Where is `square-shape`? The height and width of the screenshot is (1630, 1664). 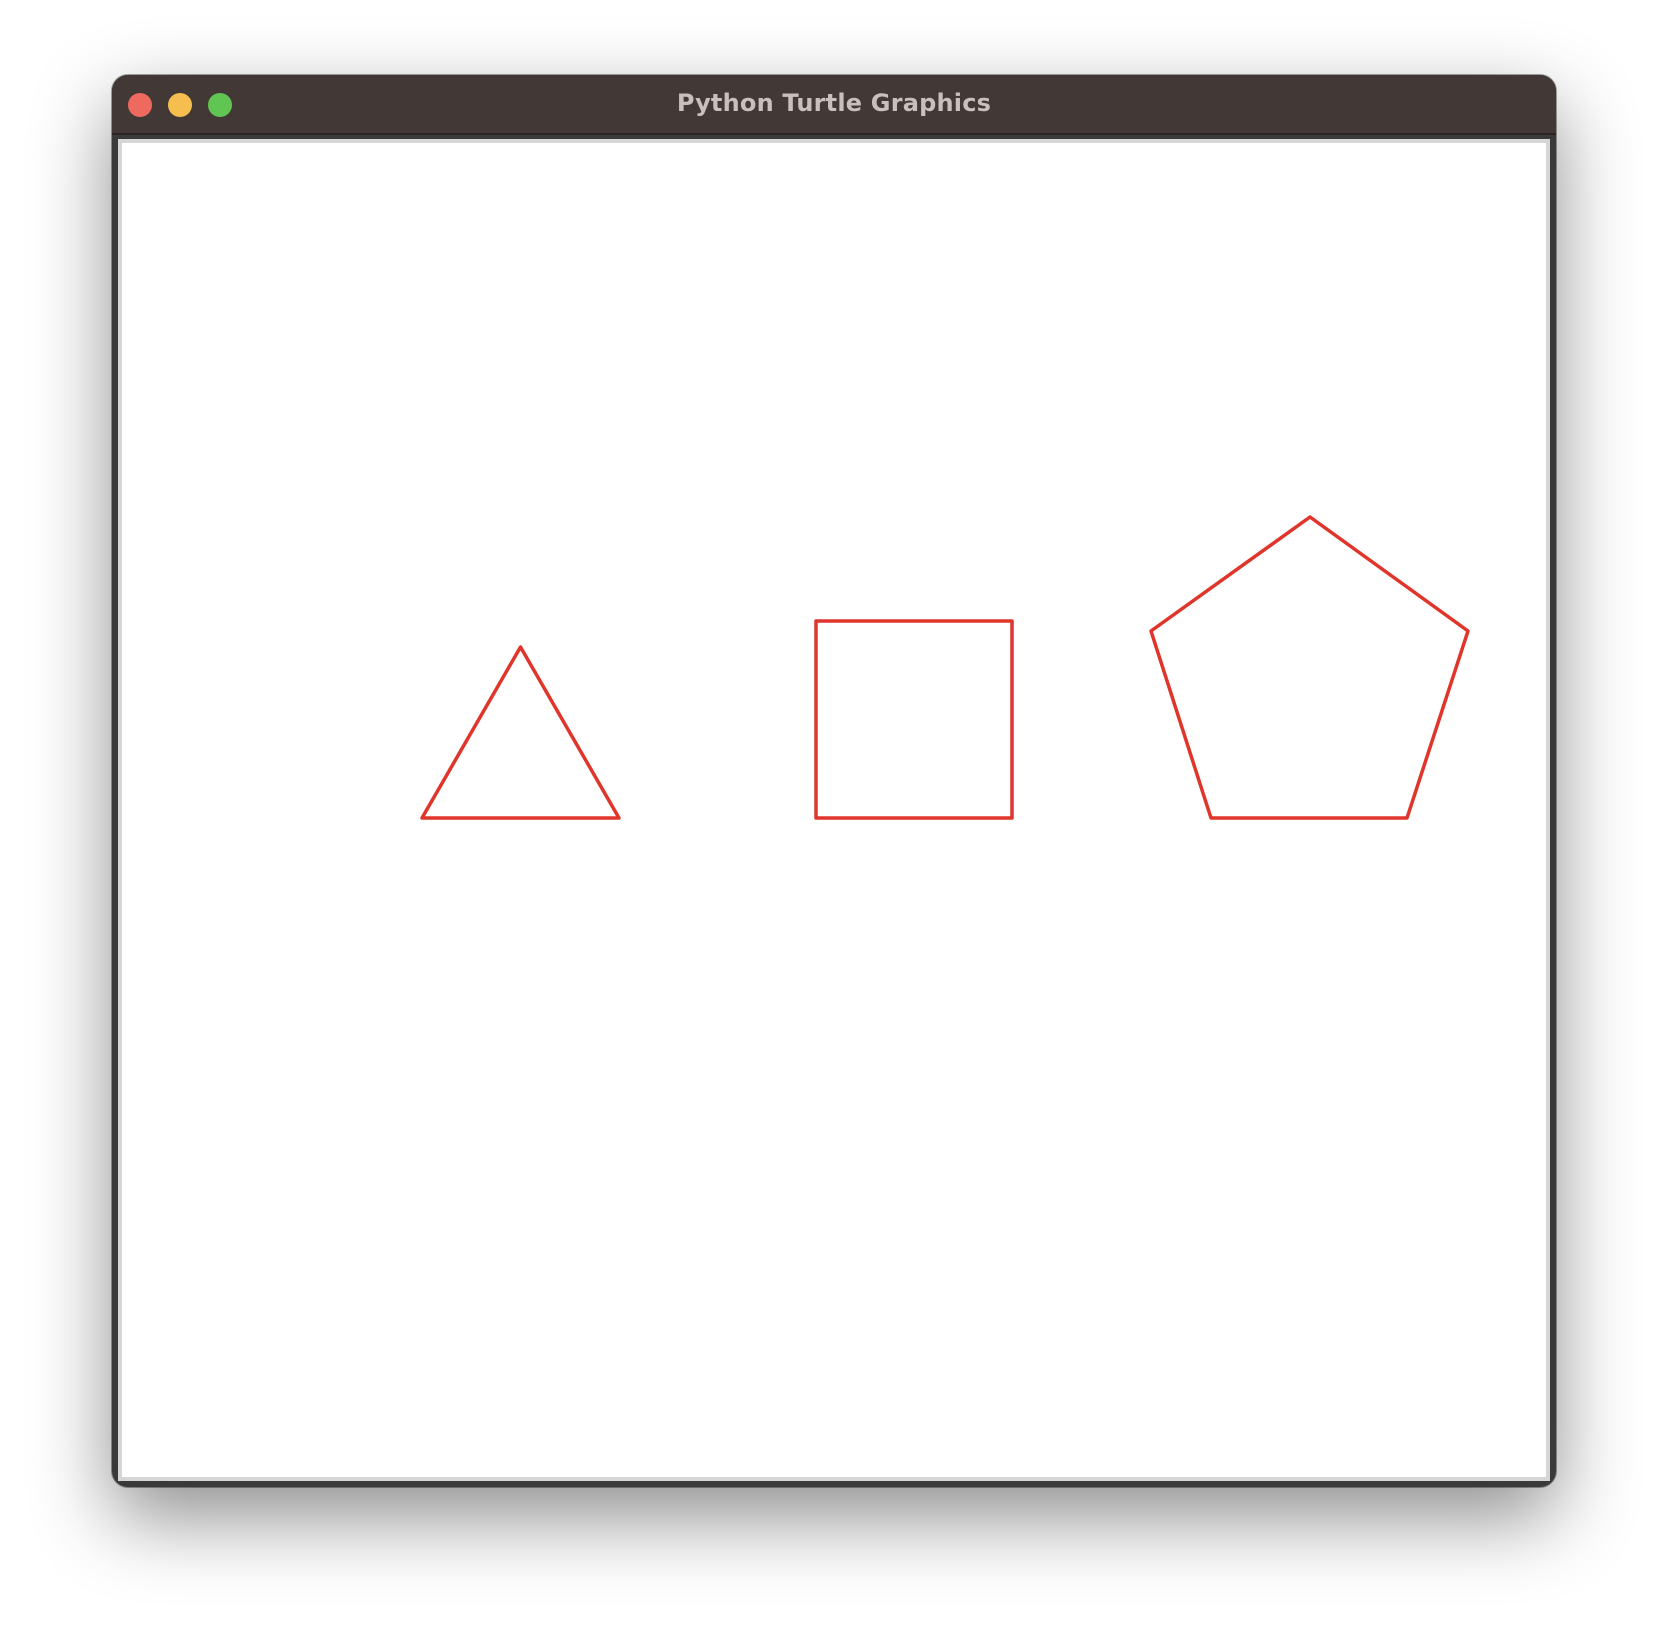
square-shape is located at coordinates (914, 719).